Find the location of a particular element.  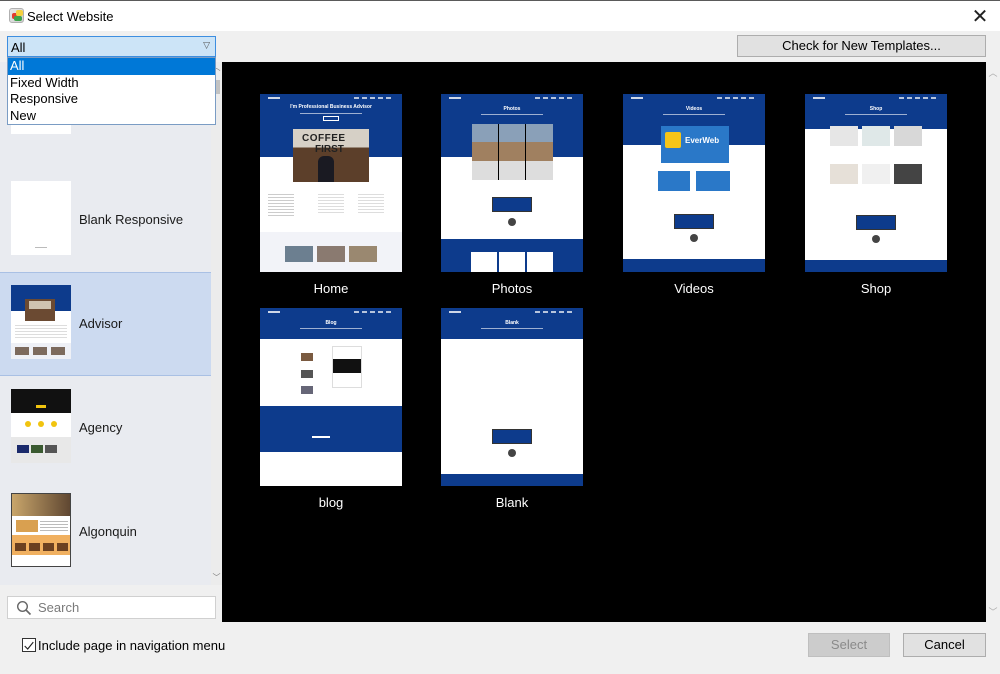

cancel-button: Cancel is located at coordinates (944, 645).